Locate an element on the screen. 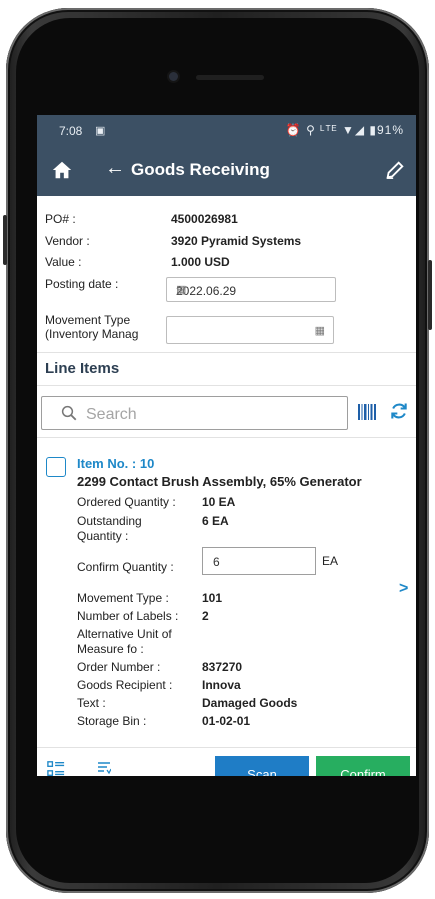 The height and width of the screenshot is (899, 435). alt-unit-label-2: Measure fo : is located at coordinates (110, 649).